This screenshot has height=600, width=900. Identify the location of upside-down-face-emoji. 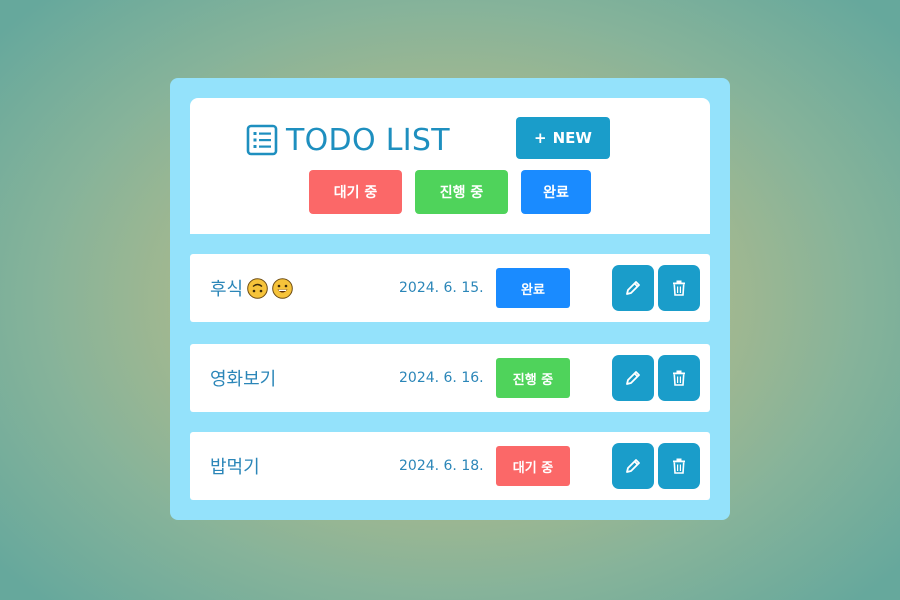
(257, 288).